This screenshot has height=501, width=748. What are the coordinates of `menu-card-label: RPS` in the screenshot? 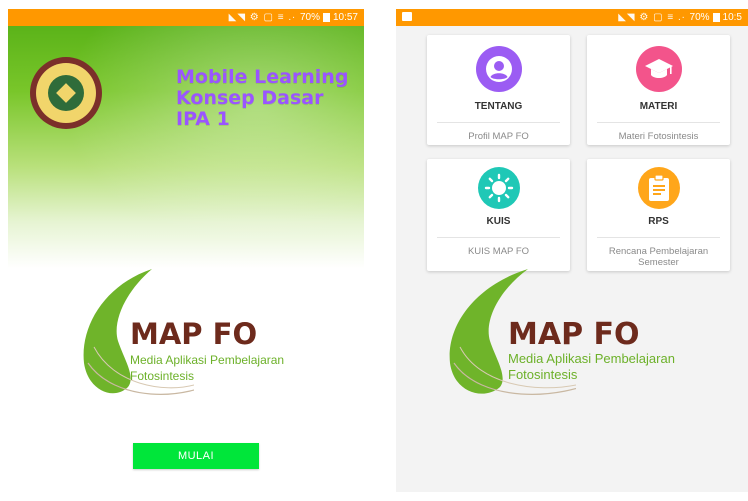 It's located at (658, 221).